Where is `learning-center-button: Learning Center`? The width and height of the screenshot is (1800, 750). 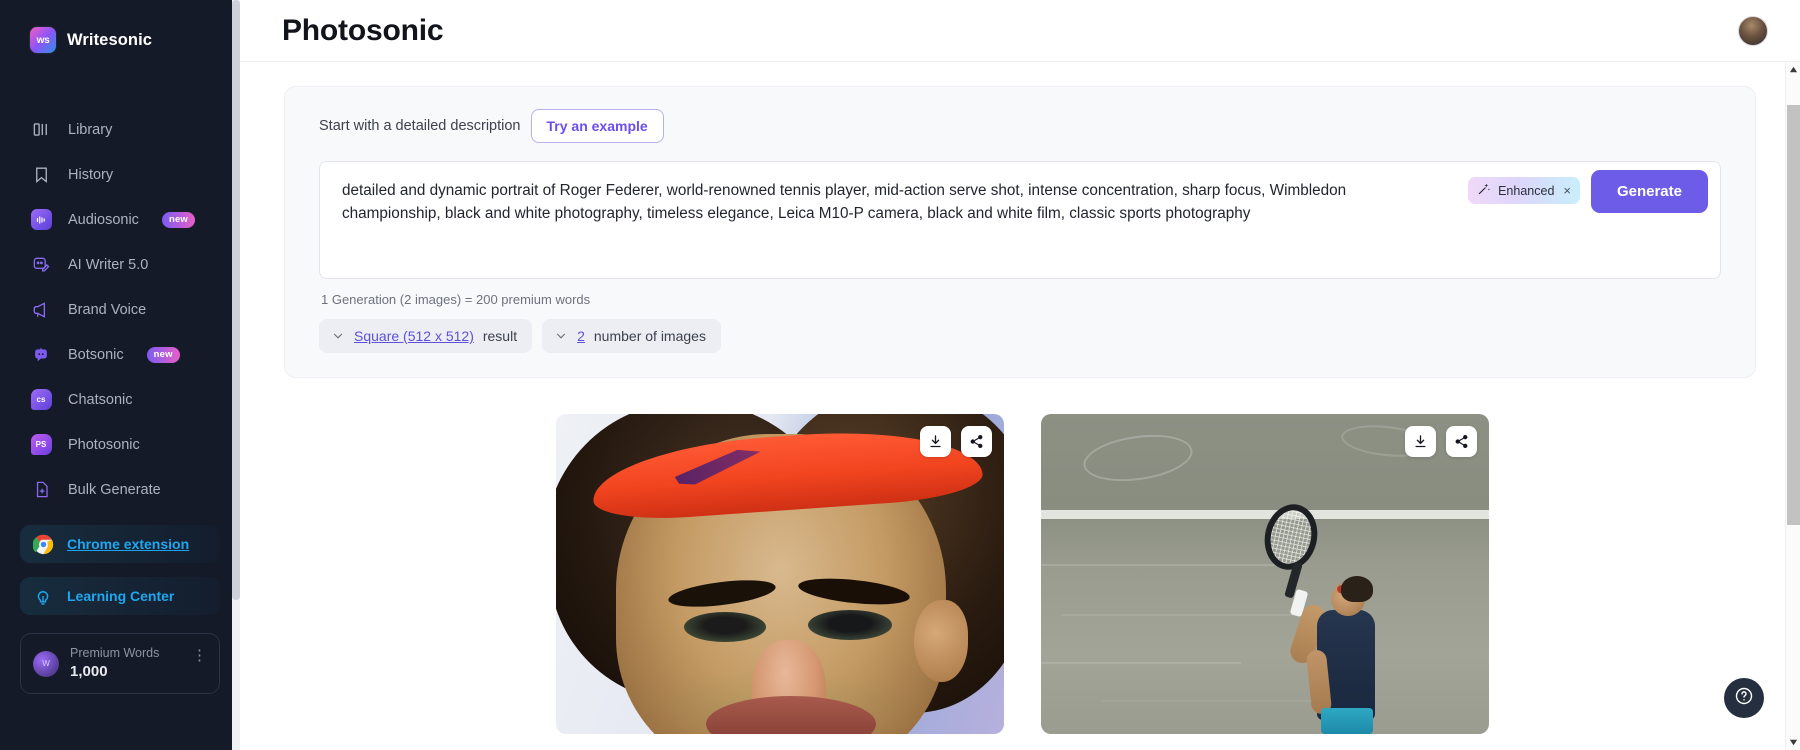 learning-center-button: Learning Center is located at coordinates (120, 596).